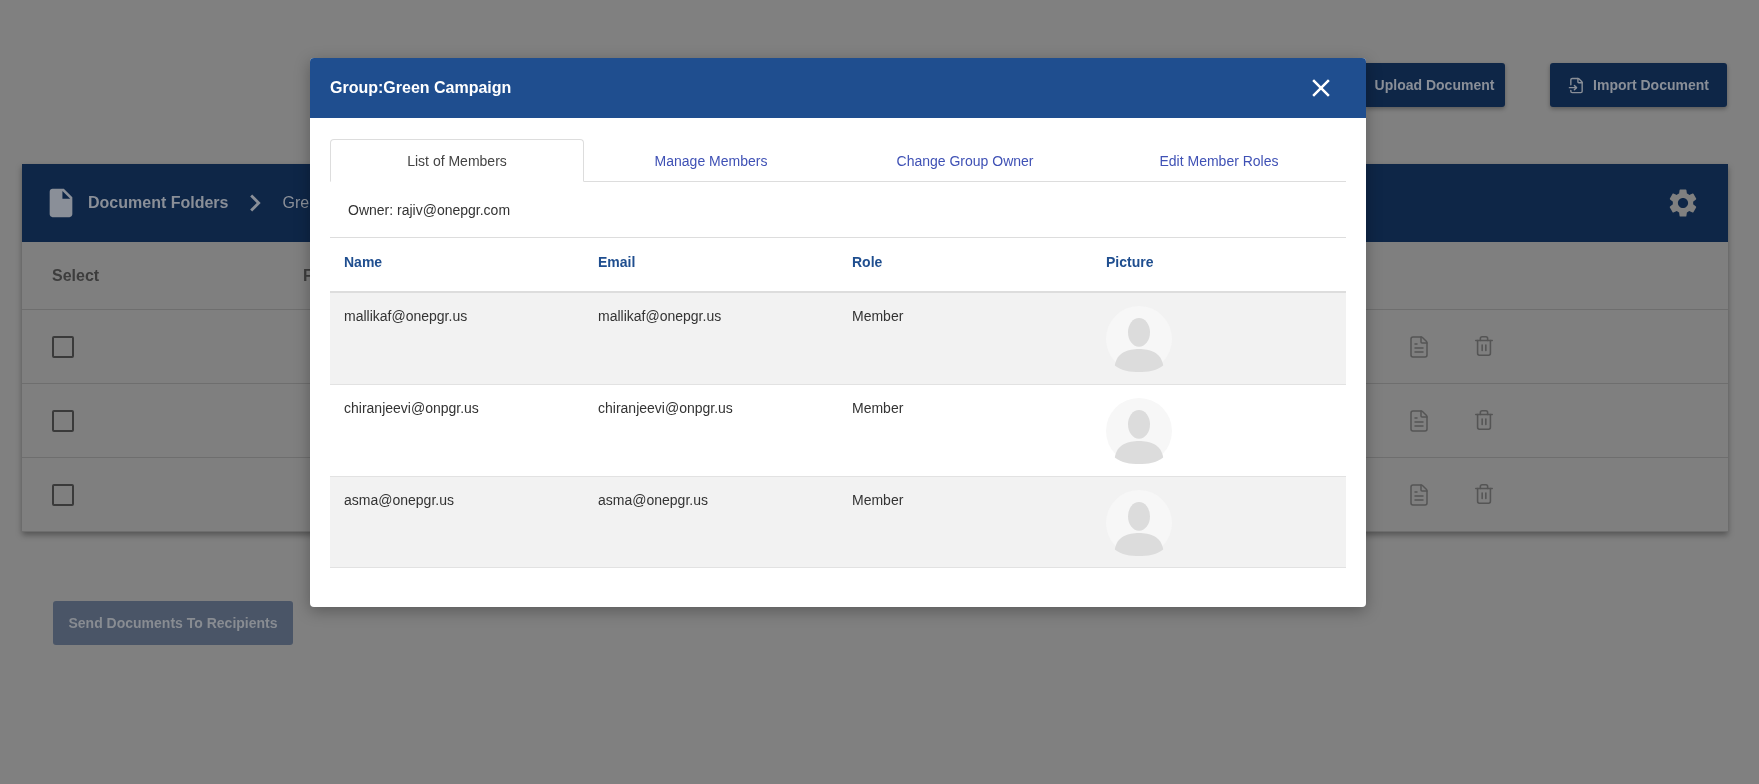 This screenshot has width=1759, height=784. What do you see at coordinates (399, 500) in the screenshot?
I see `member-name: asma@onepgr.us` at bounding box center [399, 500].